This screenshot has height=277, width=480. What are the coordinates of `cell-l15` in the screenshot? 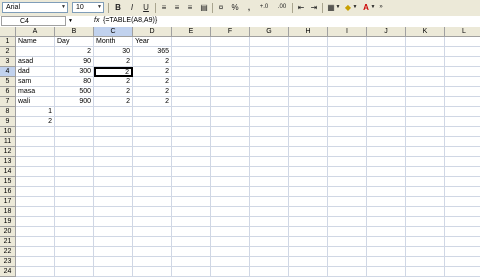 It's located at (462, 182).